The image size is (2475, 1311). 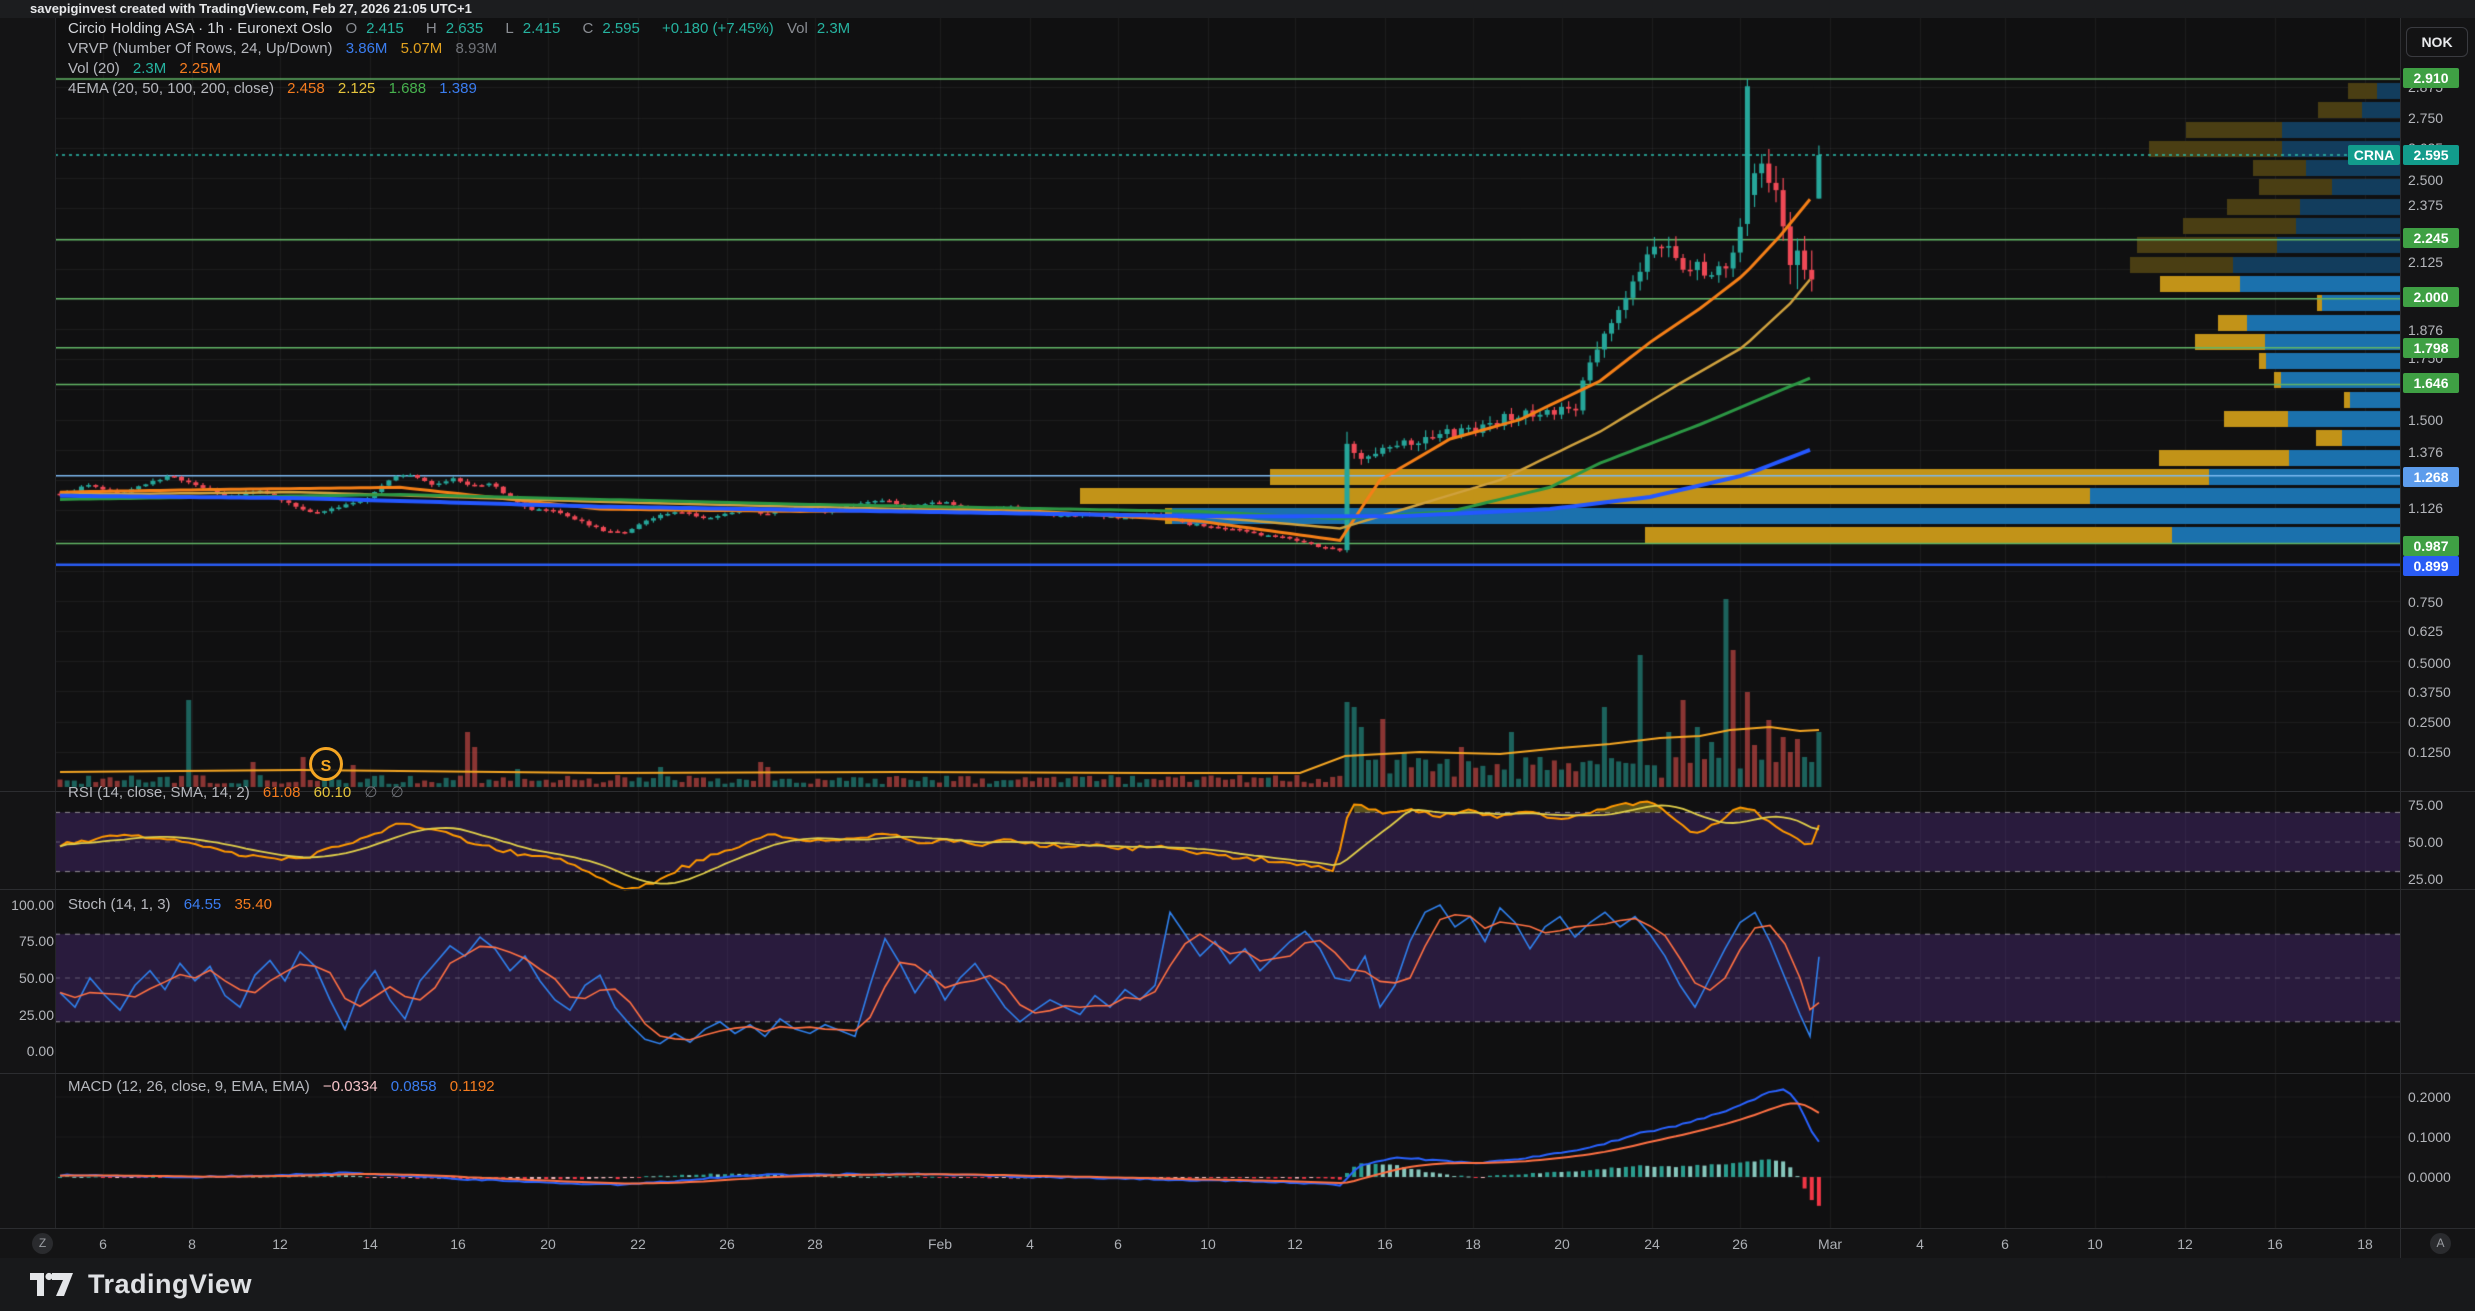 What do you see at coordinates (2437, 42) in the screenshot?
I see `currency-button: NOK` at bounding box center [2437, 42].